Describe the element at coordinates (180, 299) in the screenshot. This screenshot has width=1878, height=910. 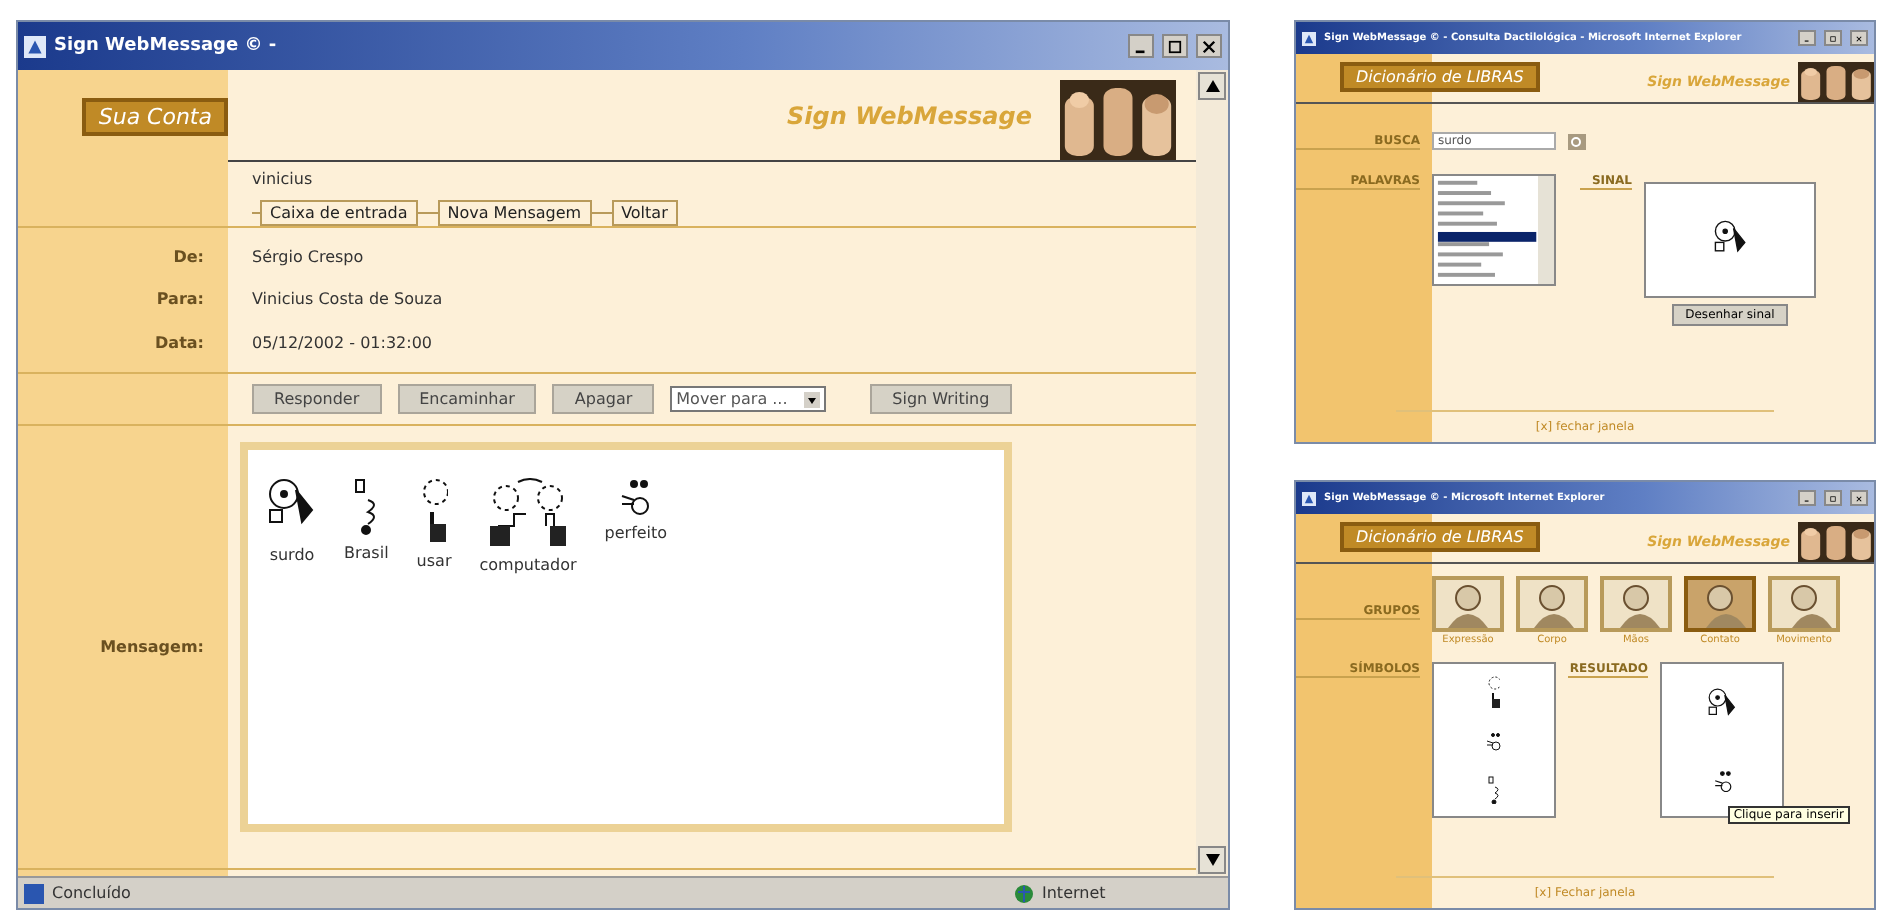
I see `field-label: Para:` at that location.